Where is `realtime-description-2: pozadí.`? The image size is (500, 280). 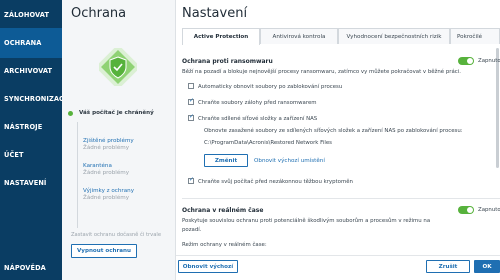 realtime-description-2: pozadí. is located at coordinates (192, 230).